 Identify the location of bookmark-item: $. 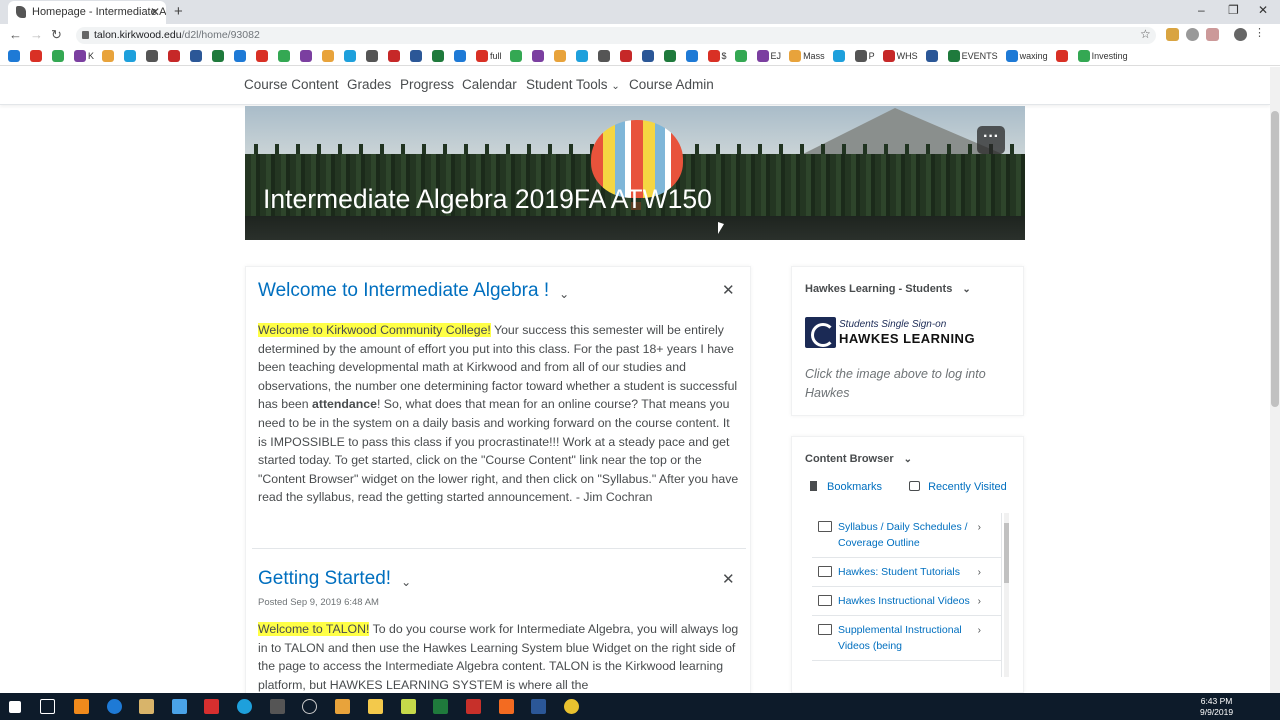
(717, 55).